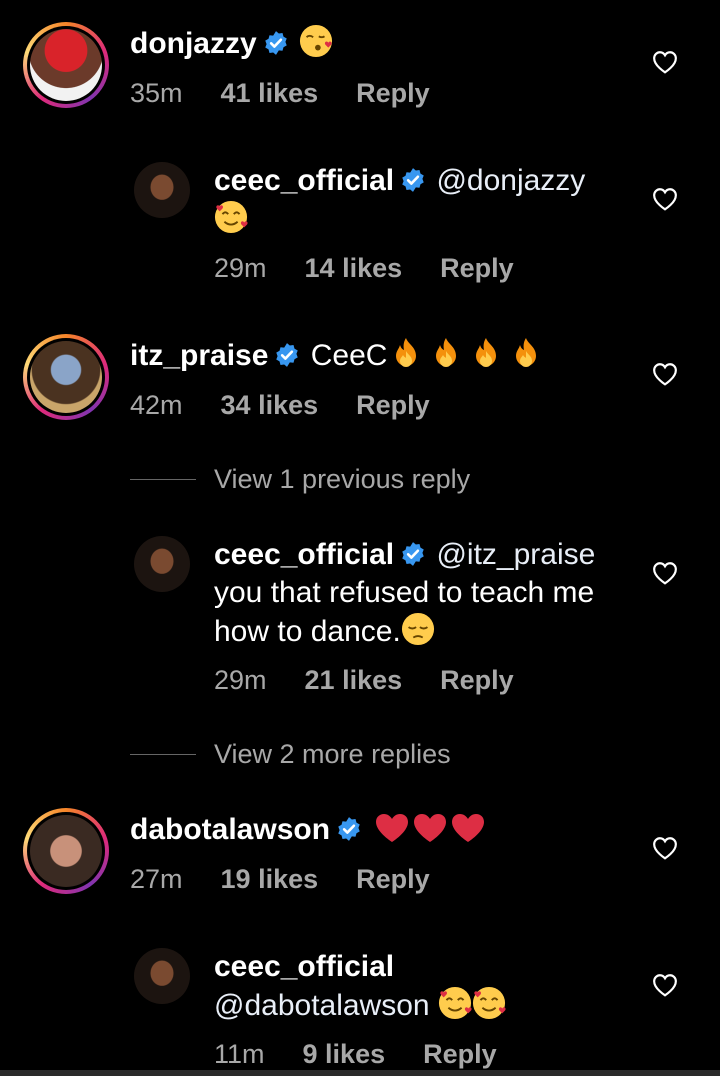 This screenshot has width=720, height=1076. What do you see at coordinates (354, 680) in the screenshot?
I see `likes-count: 21 likes` at bounding box center [354, 680].